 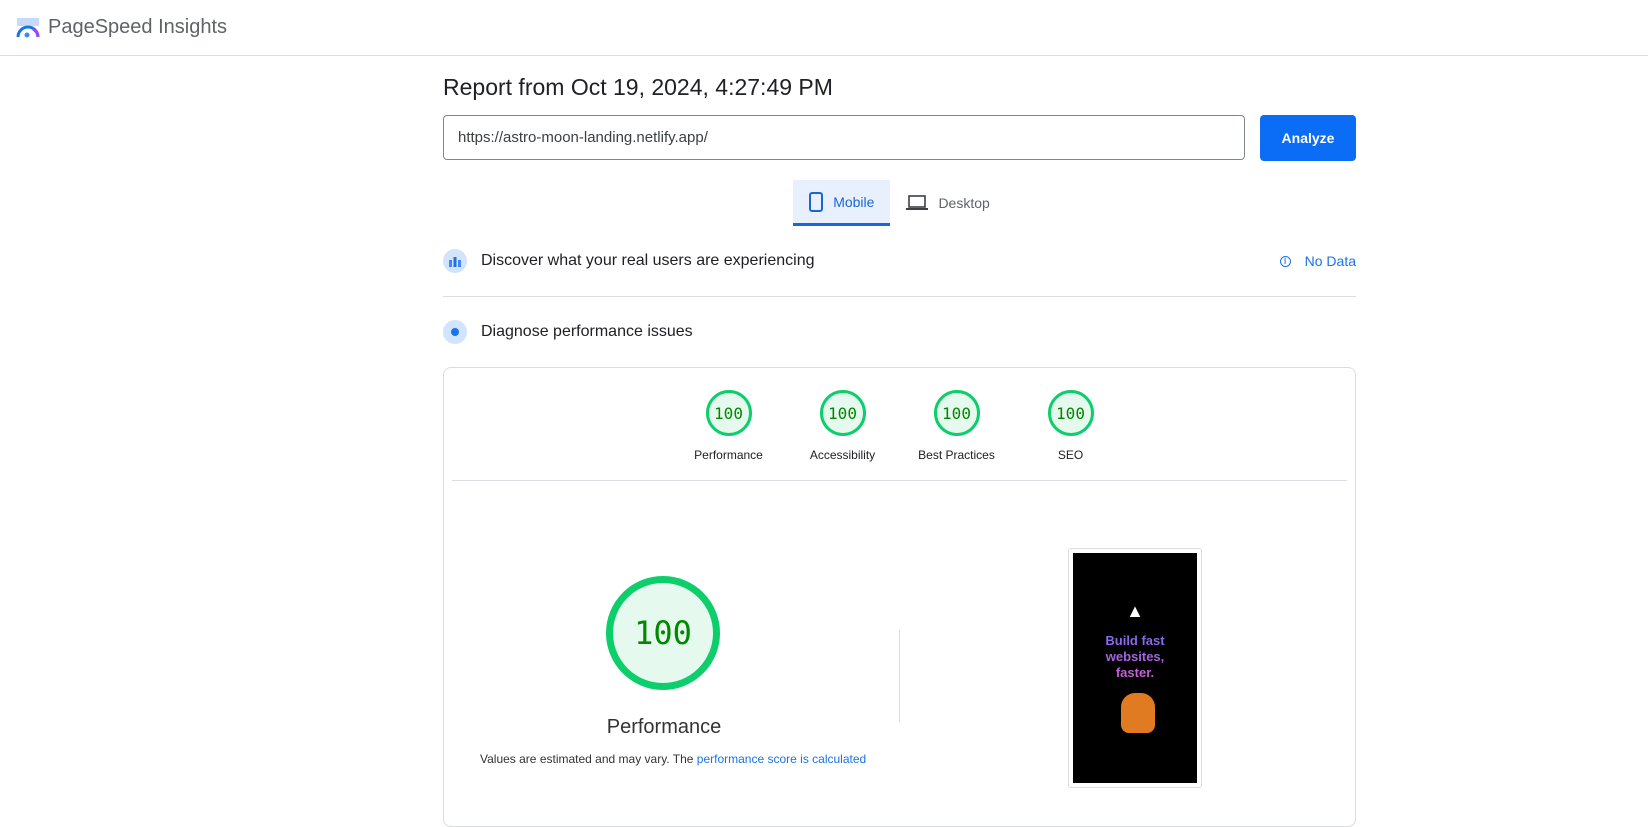 What do you see at coordinates (854, 201) in the screenshot?
I see `tab-label: Mobile` at bounding box center [854, 201].